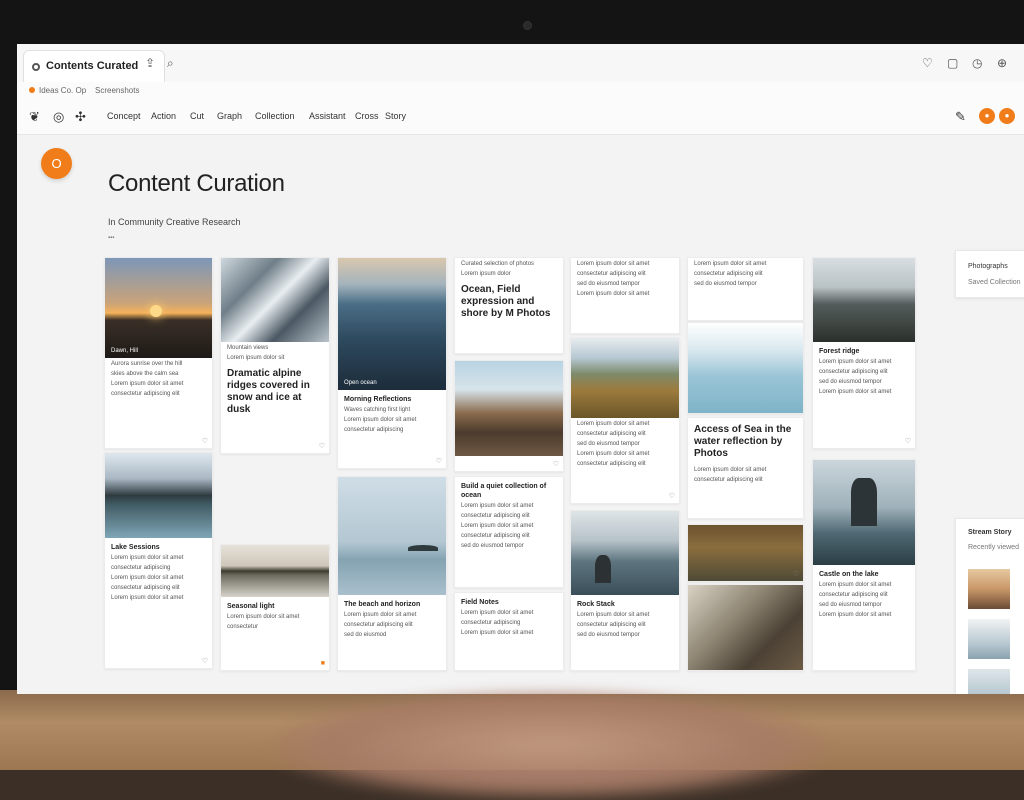 This screenshot has width=1024, height=800. I want to click on nav-item: Concept, so click(124, 116).